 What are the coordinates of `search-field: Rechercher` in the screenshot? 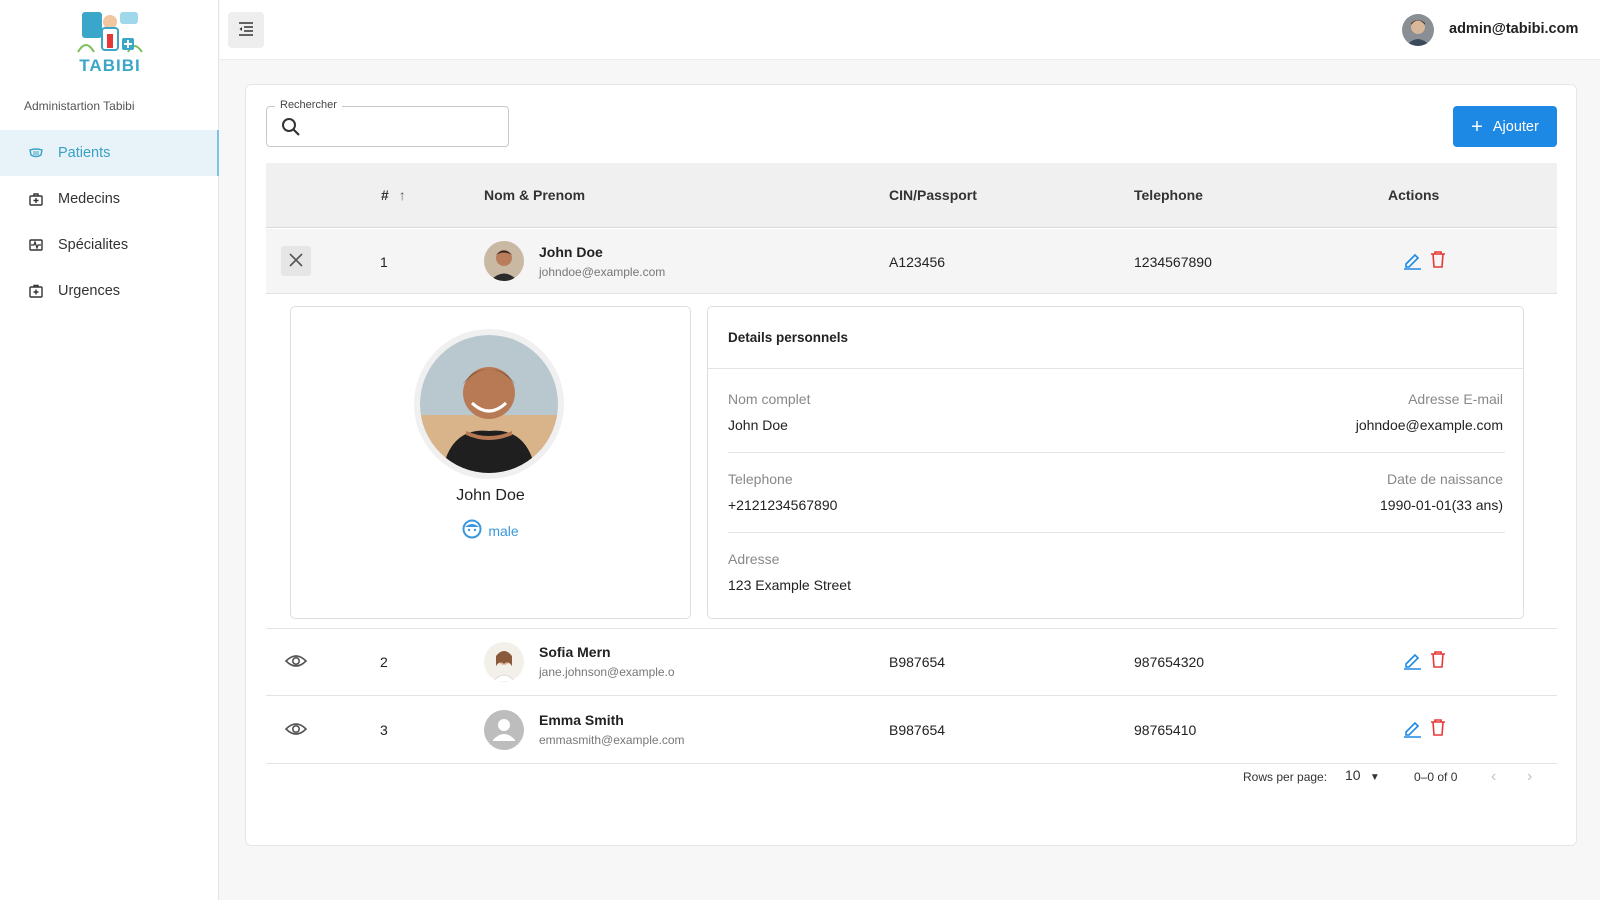 It's located at (387, 123).